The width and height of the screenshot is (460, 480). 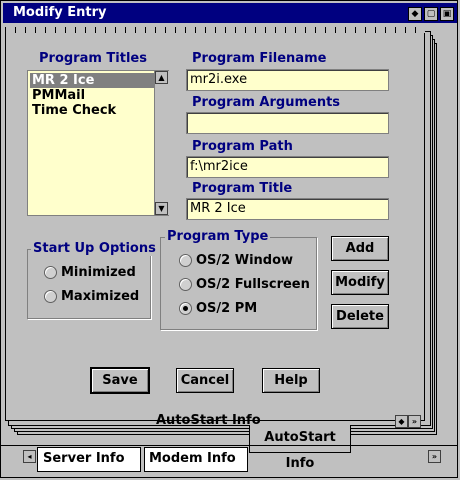 I want to click on list-item: Time Check, so click(x=93, y=110).